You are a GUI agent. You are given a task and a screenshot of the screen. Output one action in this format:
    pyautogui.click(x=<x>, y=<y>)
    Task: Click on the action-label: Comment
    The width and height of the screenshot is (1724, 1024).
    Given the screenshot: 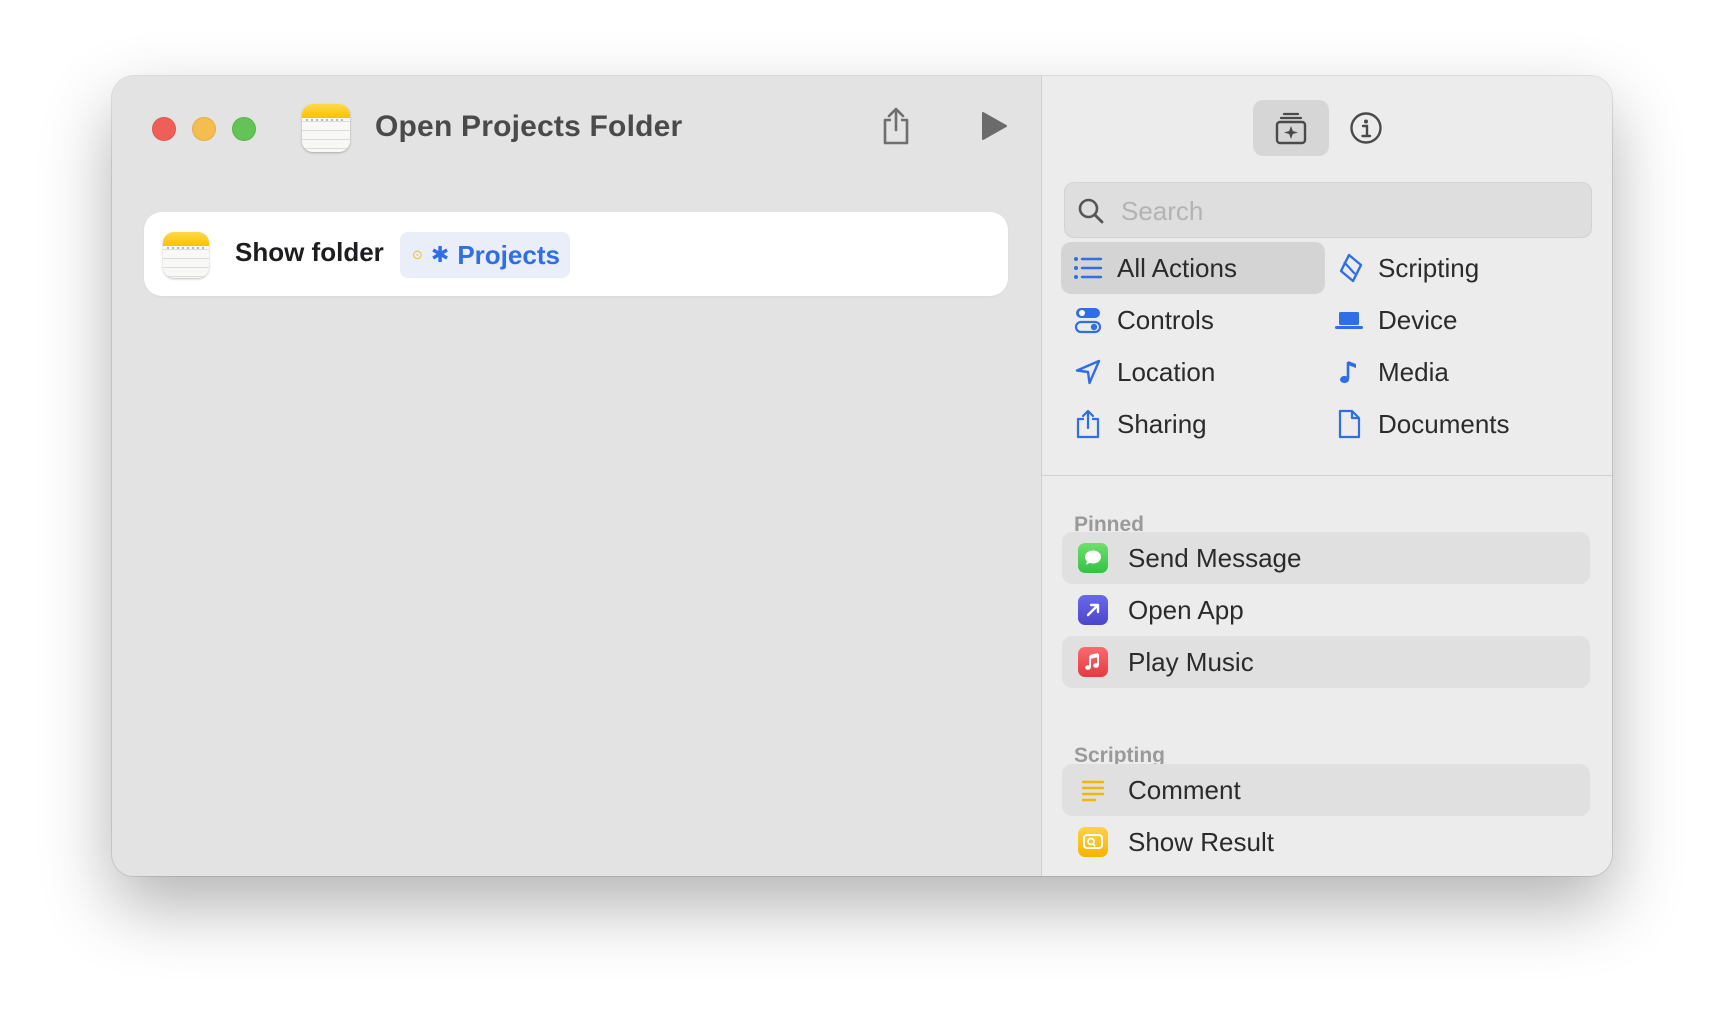 What is the action you would take?
    pyautogui.click(x=1184, y=789)
    